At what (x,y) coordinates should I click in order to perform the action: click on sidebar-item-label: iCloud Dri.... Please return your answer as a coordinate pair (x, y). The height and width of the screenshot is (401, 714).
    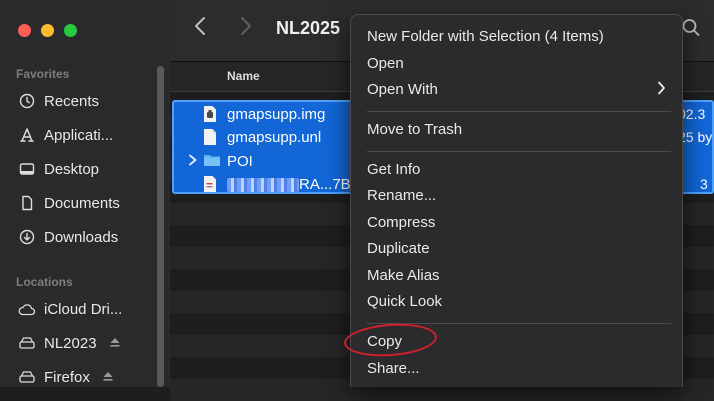
    Looking at the image, I should click on (83, 309).